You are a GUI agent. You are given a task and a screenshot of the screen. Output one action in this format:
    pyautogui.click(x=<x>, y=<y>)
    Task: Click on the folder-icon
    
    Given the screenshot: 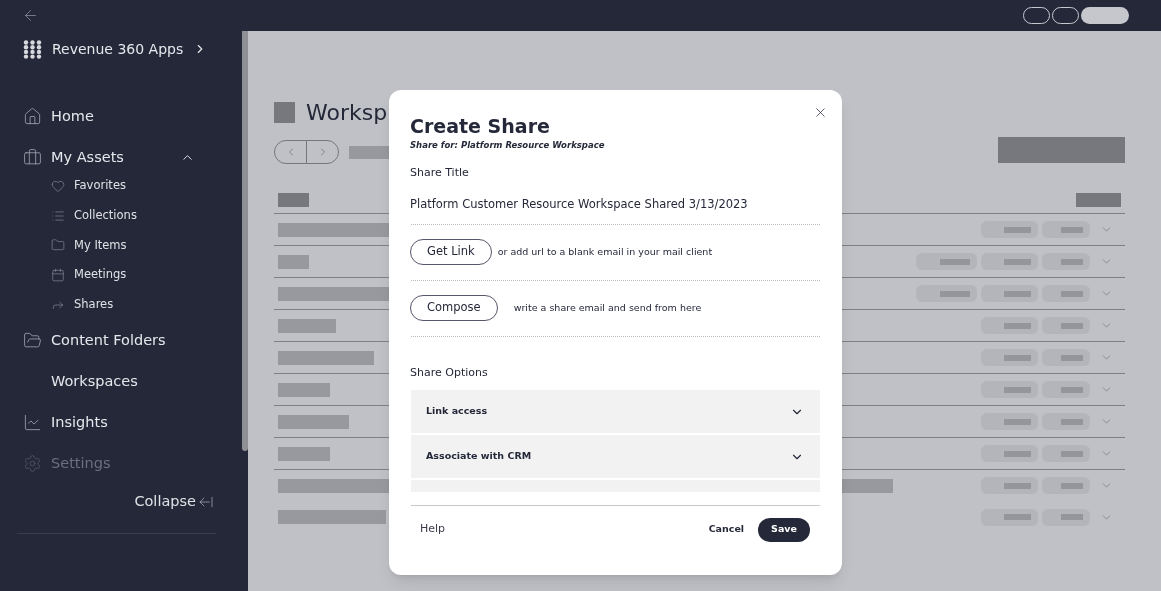 What is the action you would take?
    pyautogui.click(x=58, y=245)
    